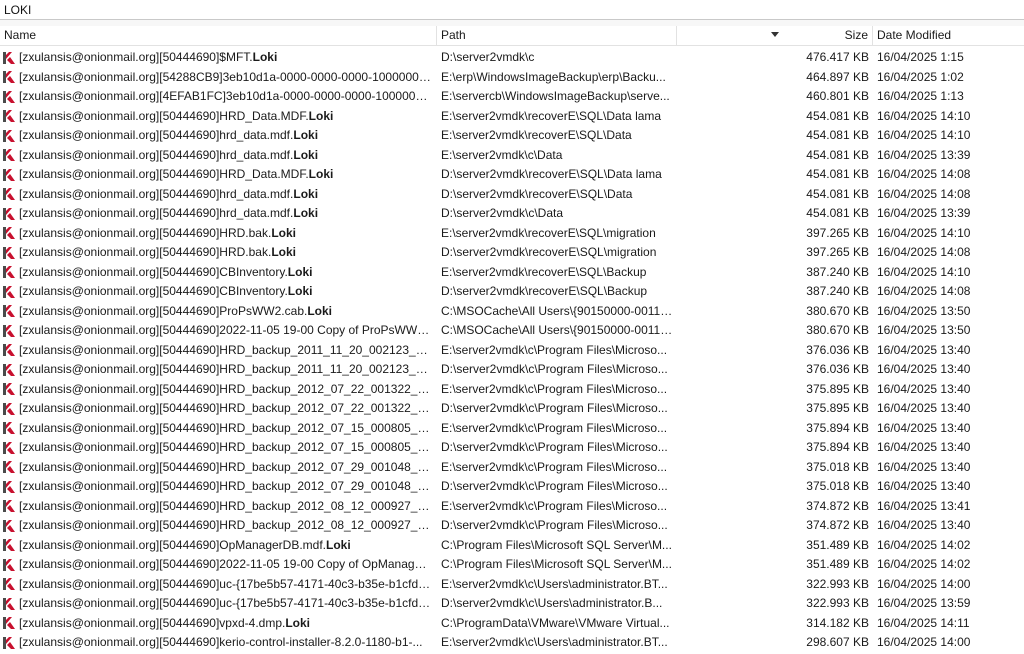 The width and height of the screenshot is (1024, 654). I want to click on cell-date-modified: 16/04/2025 13:39, so click(924, 213).